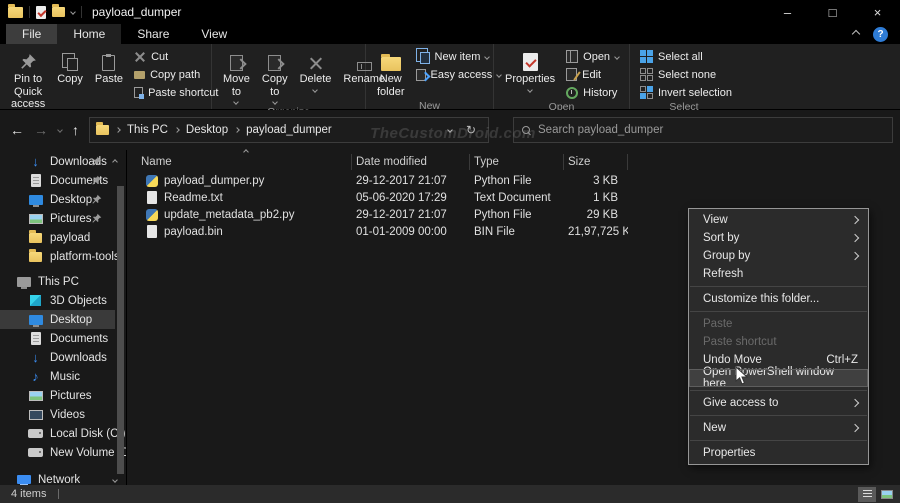 Image resolution: width=900 pixels, height=503 pixels. Describe the element at coordinates (214, 34) in the screenshot. I see `tab-view: View` at that location.